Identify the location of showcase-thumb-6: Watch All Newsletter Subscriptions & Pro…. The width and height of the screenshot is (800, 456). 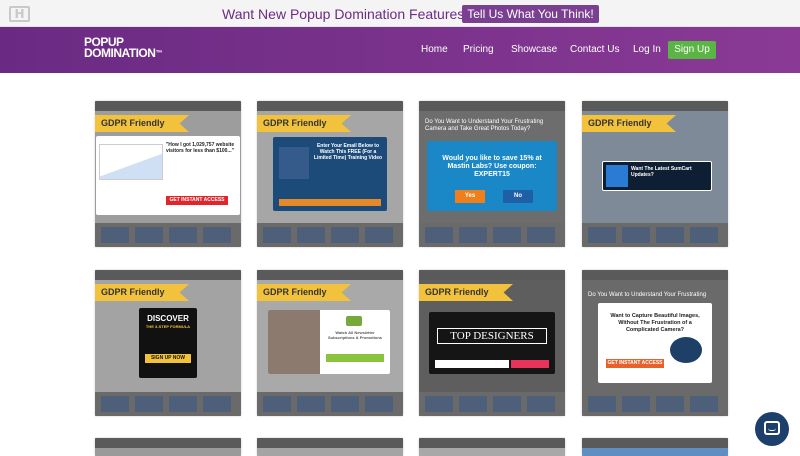
(330, 343).